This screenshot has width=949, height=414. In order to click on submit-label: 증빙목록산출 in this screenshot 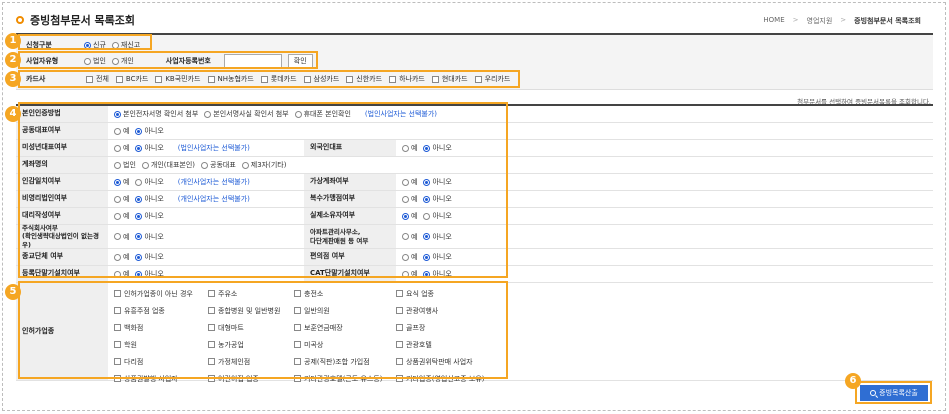, I will do `click(898, 393)`.